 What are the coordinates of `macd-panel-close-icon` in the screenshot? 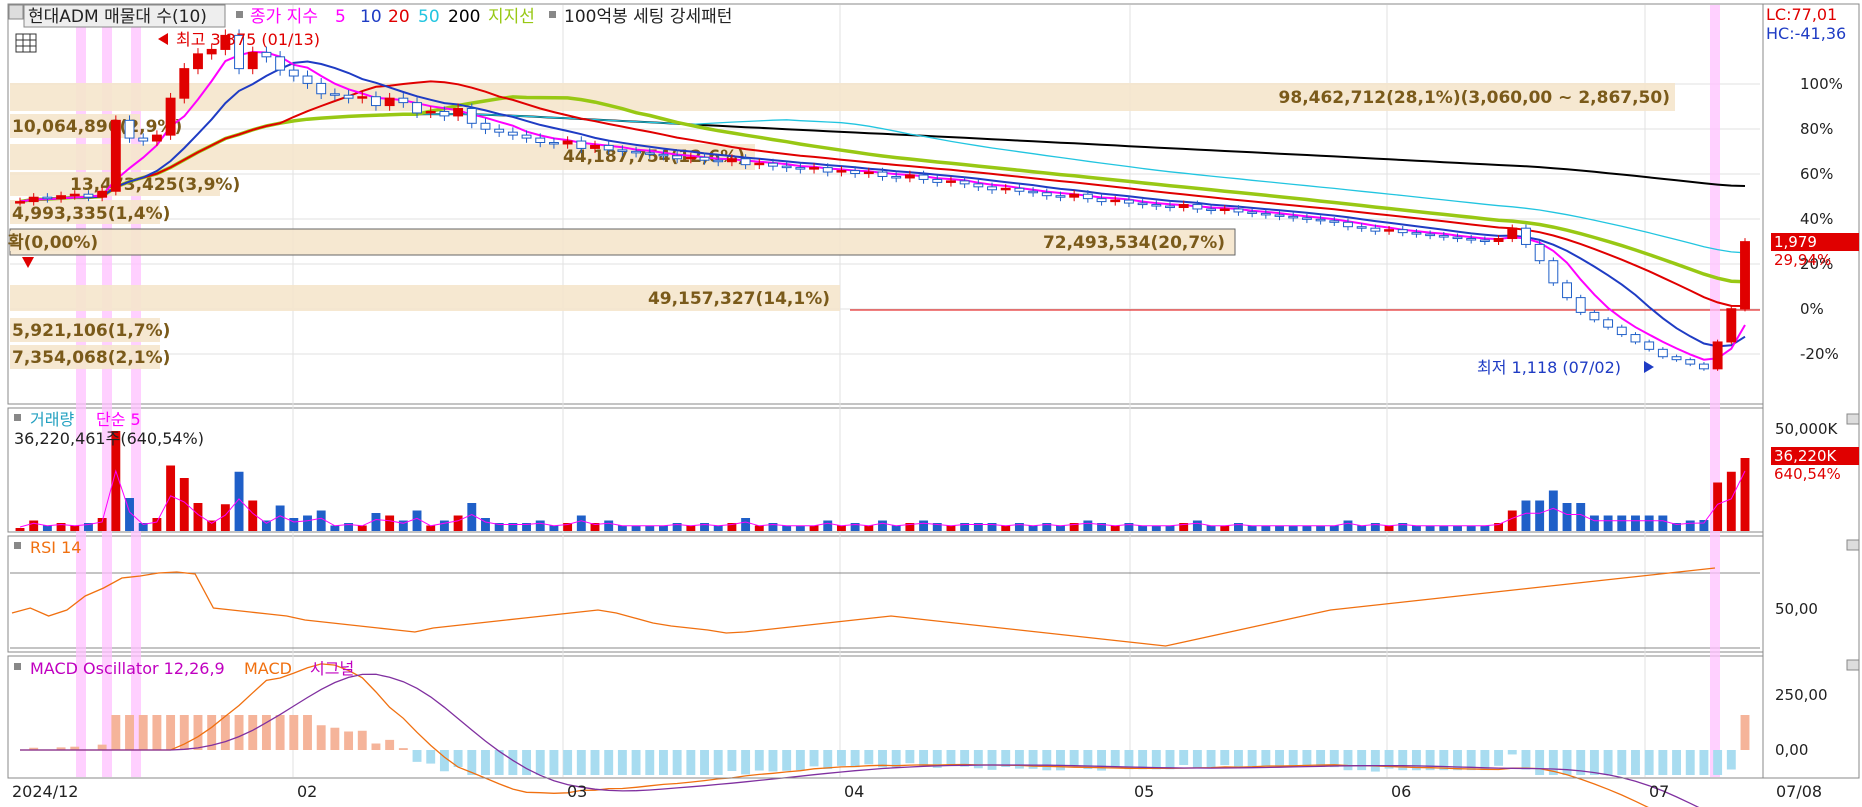 It's located at (1853, 665).